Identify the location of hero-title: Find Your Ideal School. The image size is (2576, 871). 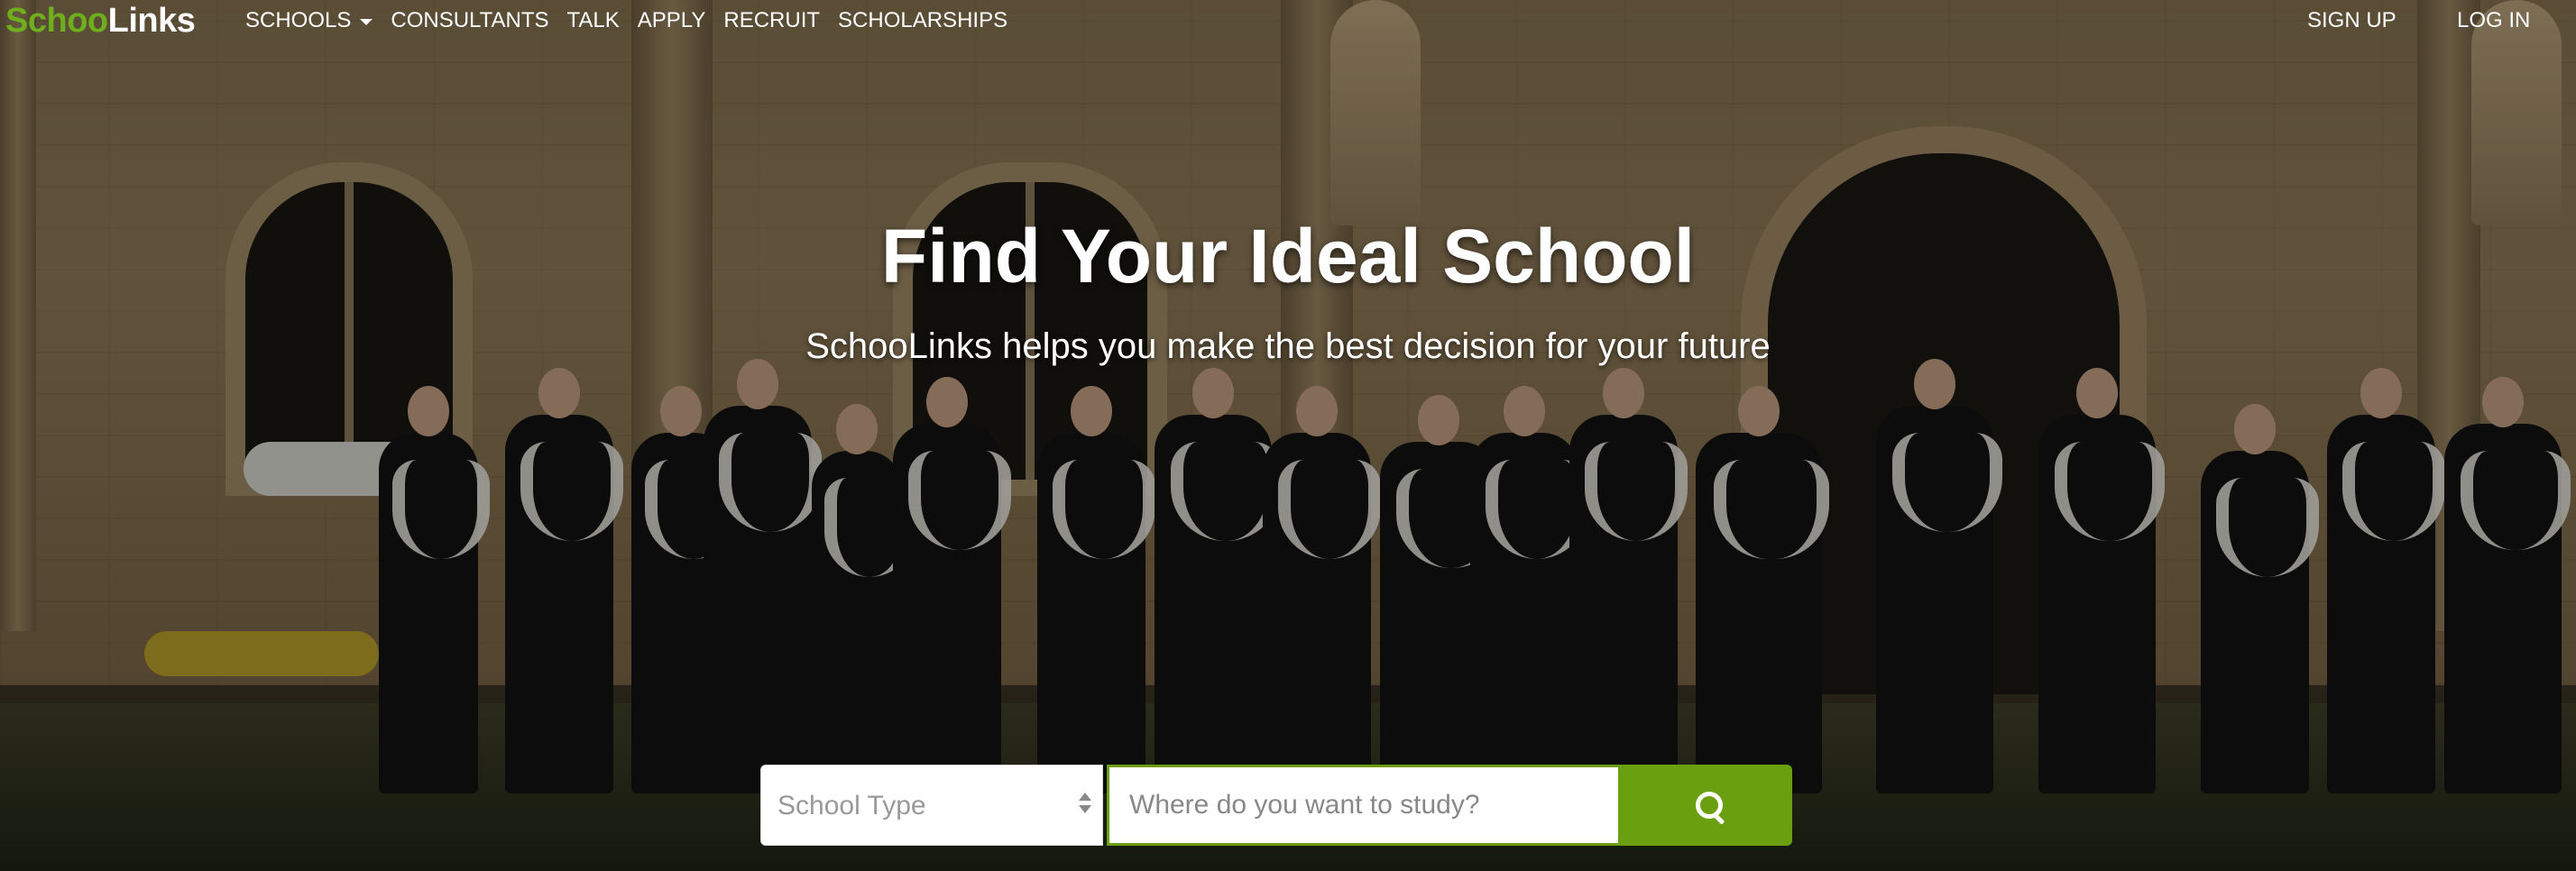
(1288, 256).